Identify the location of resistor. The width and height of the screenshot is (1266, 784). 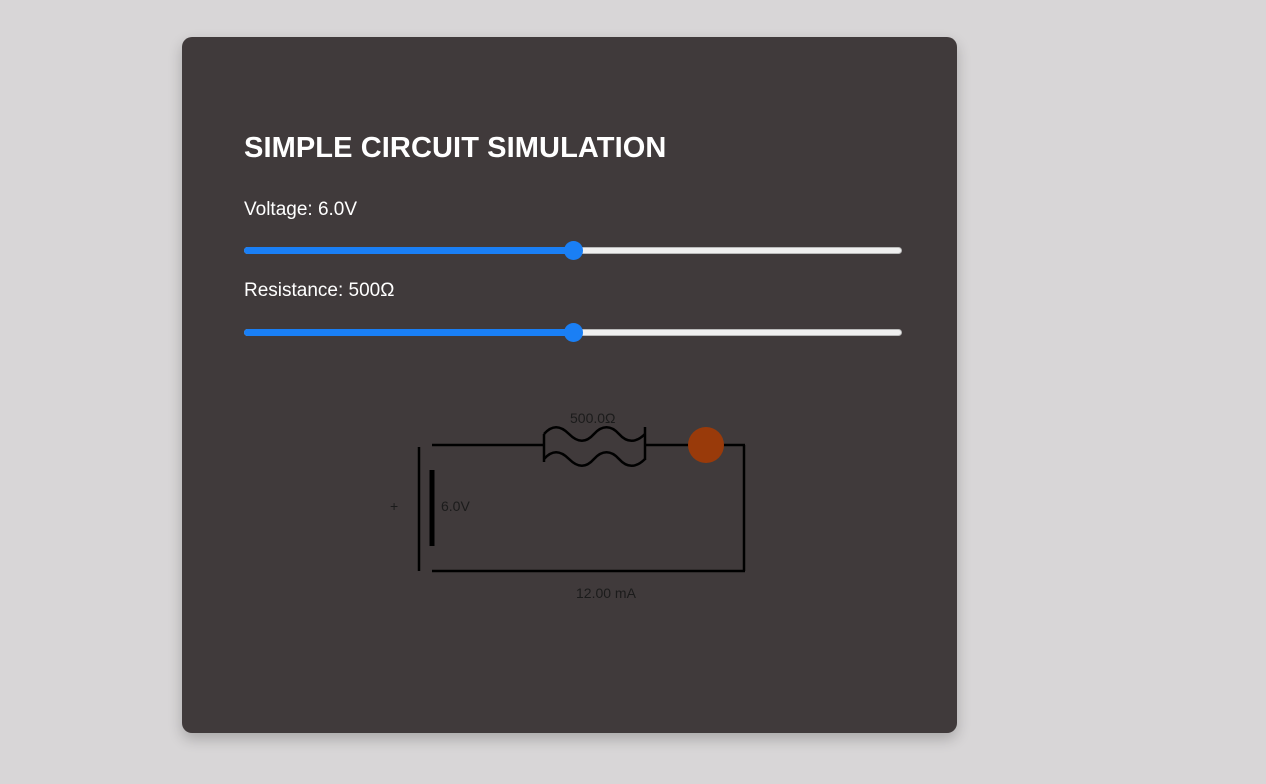
(594, 446).